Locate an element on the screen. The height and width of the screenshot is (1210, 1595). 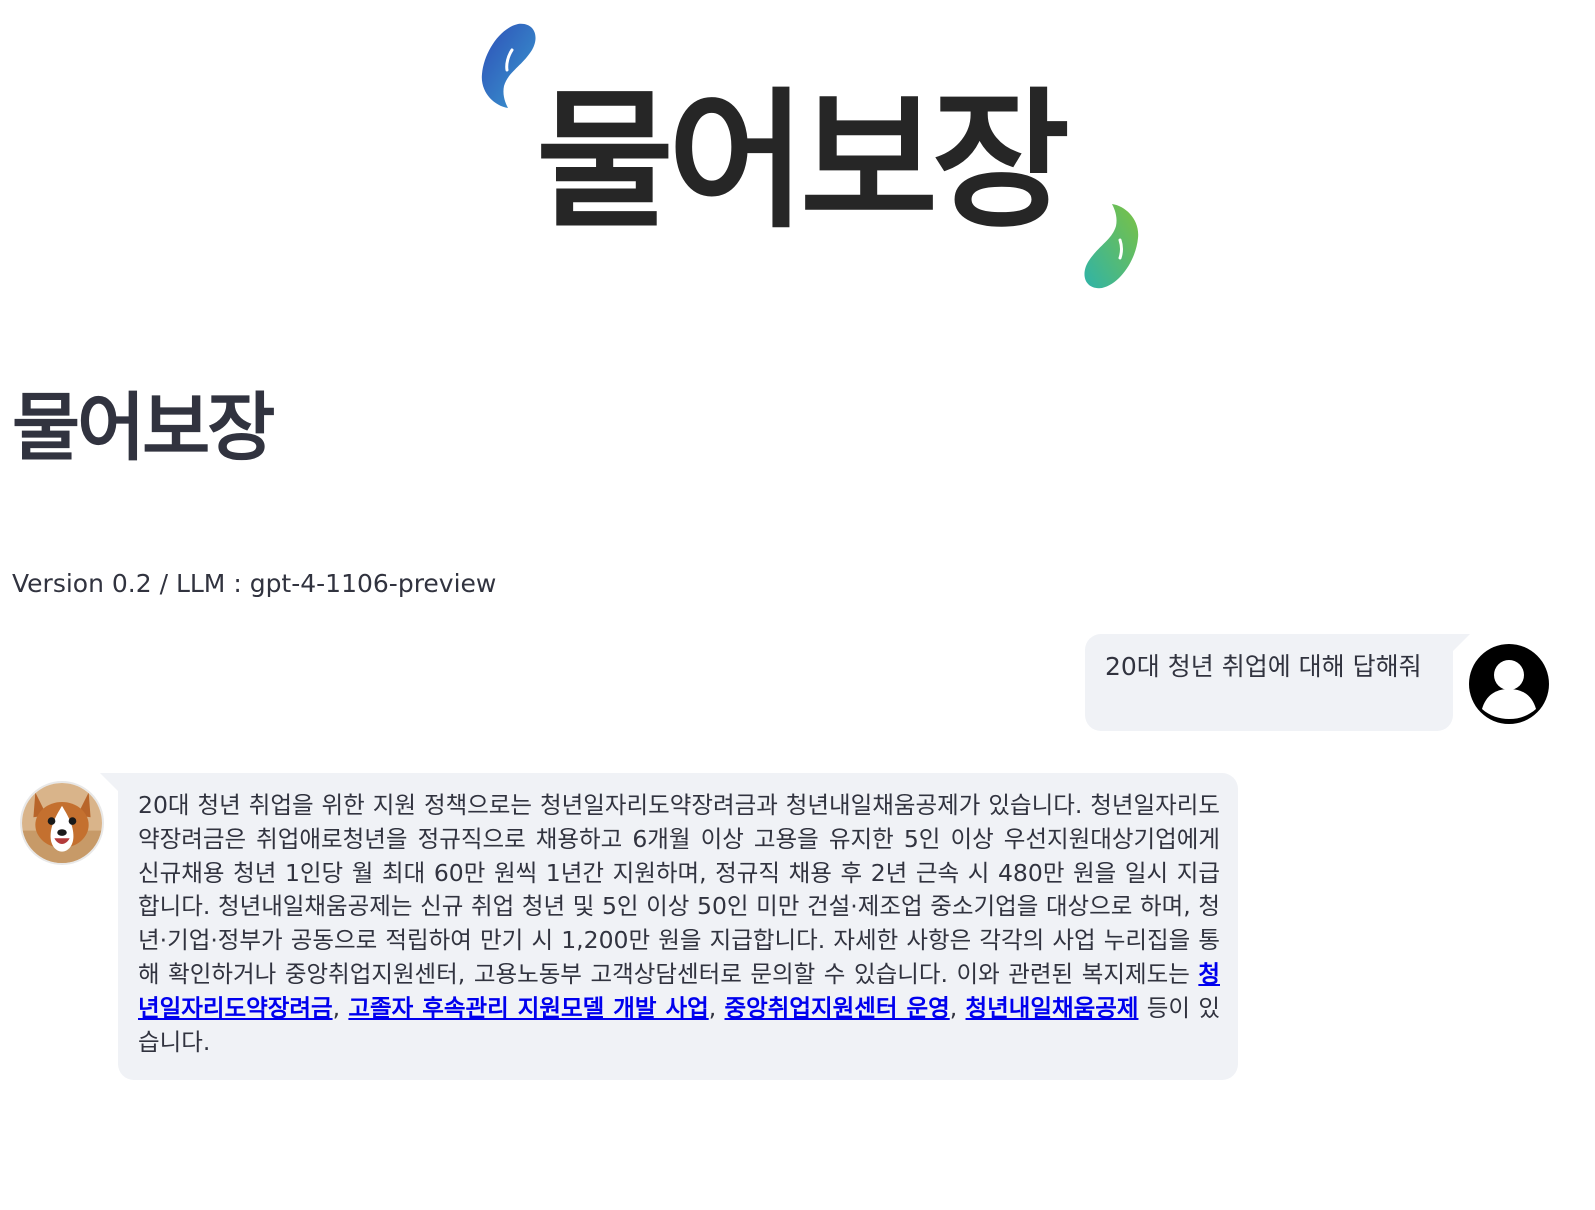
user-message-bubble: 20대 청년 취업에 대해 답해줘 is located at coordinates (1269, 682).